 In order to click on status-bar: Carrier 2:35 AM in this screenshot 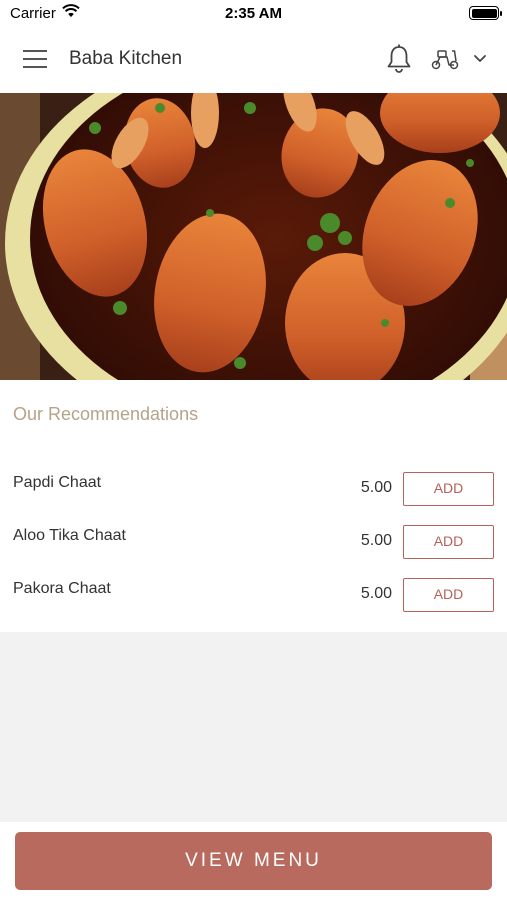, I will do `click(253, 14)`.